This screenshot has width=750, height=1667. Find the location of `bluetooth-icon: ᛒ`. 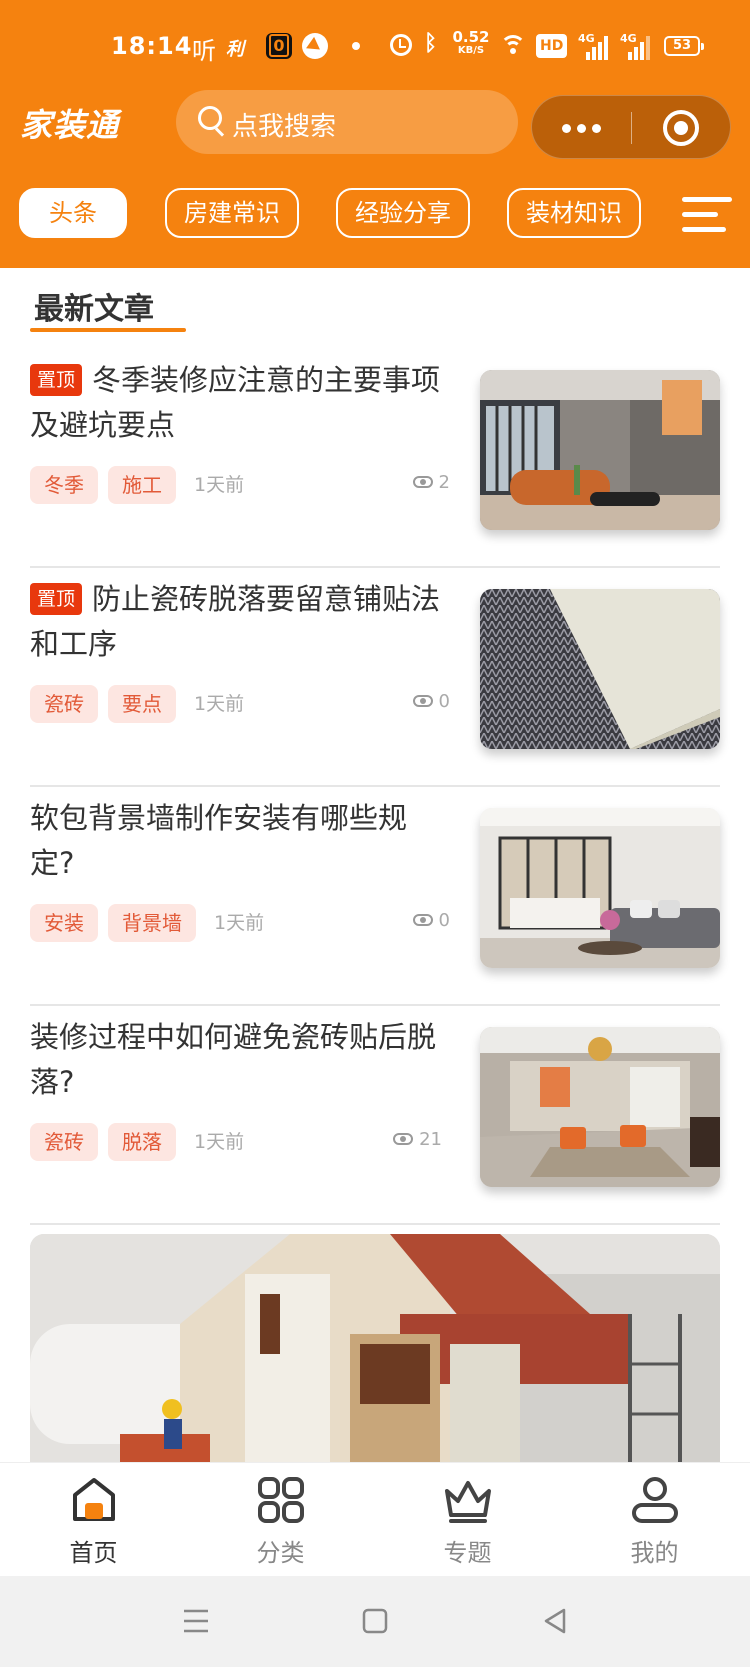

bluetooth-icon: ᛒ is located at coordinates (431, 43).